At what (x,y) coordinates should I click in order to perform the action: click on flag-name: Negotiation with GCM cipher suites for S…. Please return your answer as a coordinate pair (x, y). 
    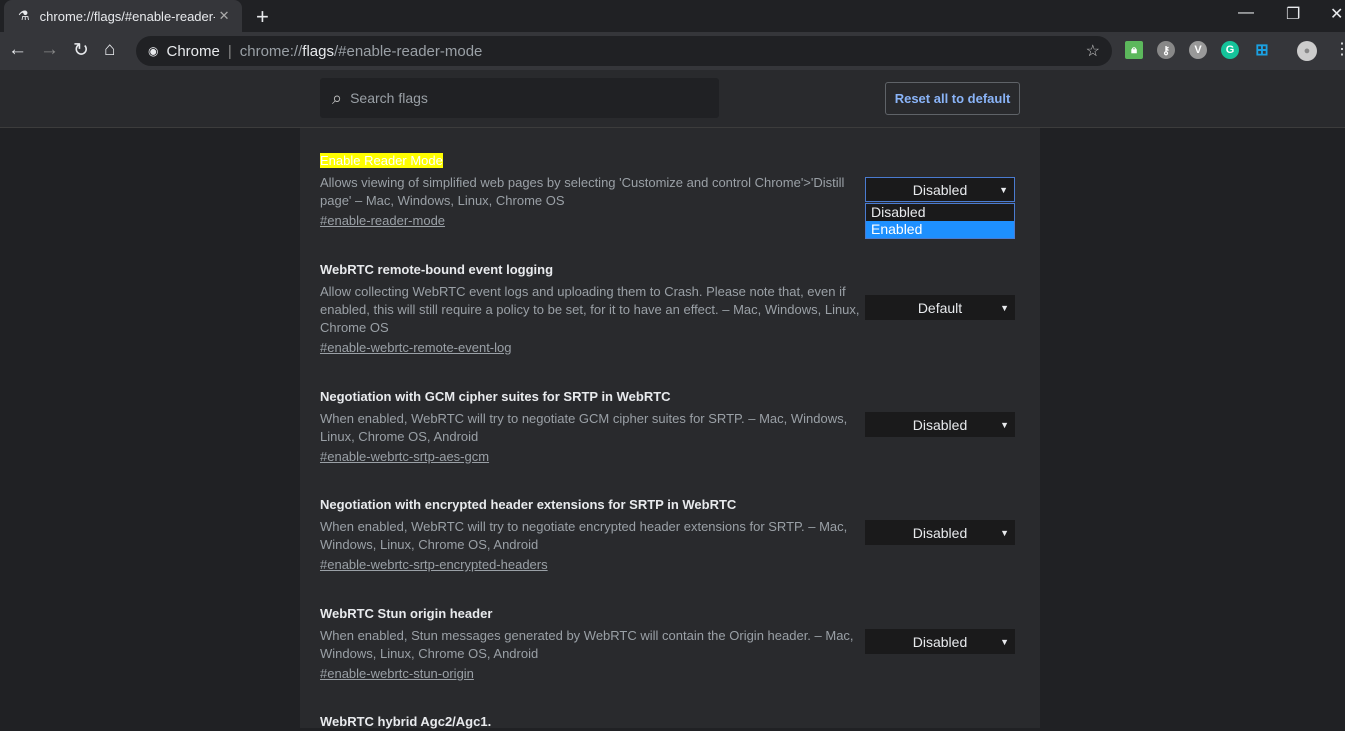
    Looking at the image, I should click on (495, 396).